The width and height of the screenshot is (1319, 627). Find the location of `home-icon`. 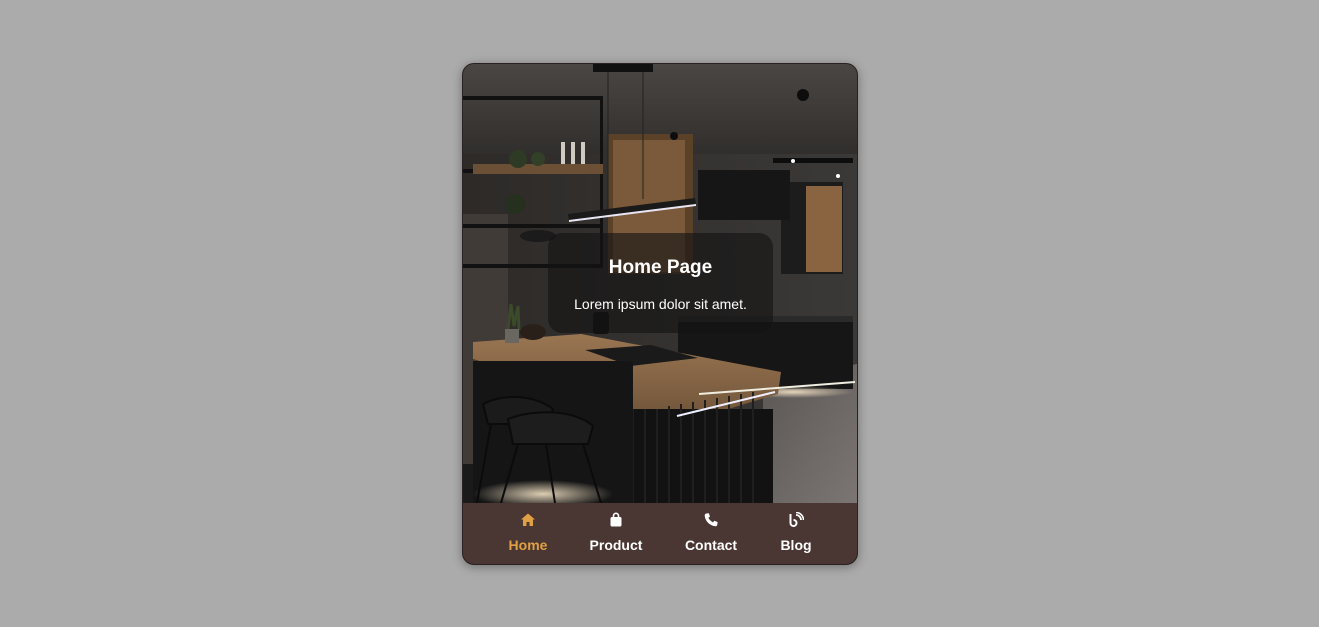

home-icon is located at coordinates (528, 520).